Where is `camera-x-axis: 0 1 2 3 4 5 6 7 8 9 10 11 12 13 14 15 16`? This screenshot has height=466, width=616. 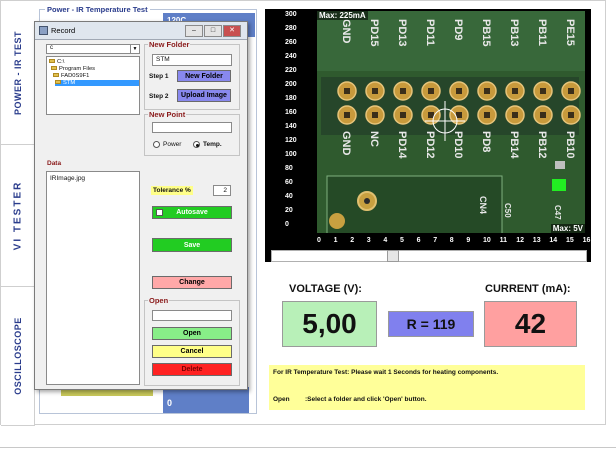
camera-x-axis: 0 1 2 3 4 5 6 7 8 9 10 11 12 13 14 15 16 is located at coordinates (448, 243).